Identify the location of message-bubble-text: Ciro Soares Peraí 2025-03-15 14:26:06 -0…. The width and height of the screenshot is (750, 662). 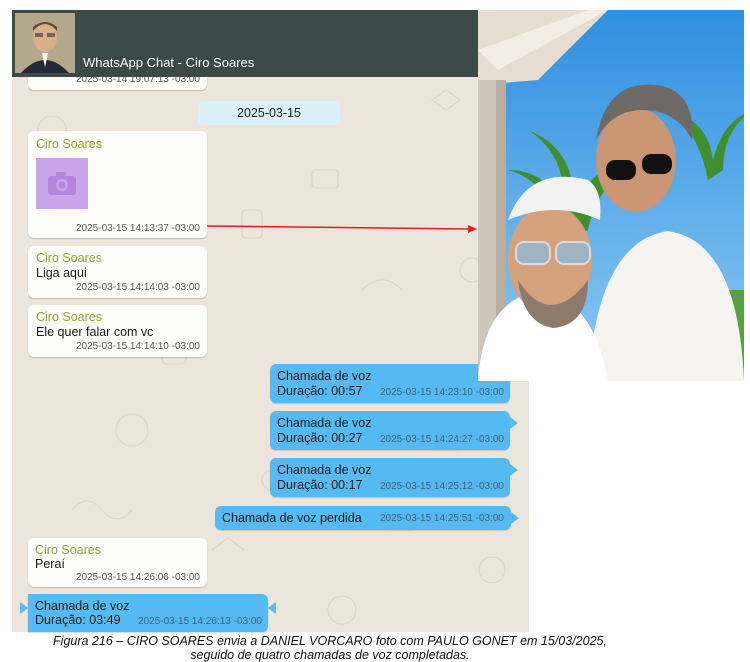
(117, 562).